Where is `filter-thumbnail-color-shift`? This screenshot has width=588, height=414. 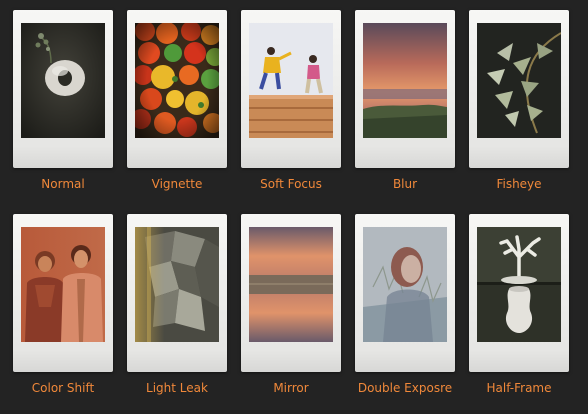 filter-thumbnail-color-shift is located at coordinates (63, 284).